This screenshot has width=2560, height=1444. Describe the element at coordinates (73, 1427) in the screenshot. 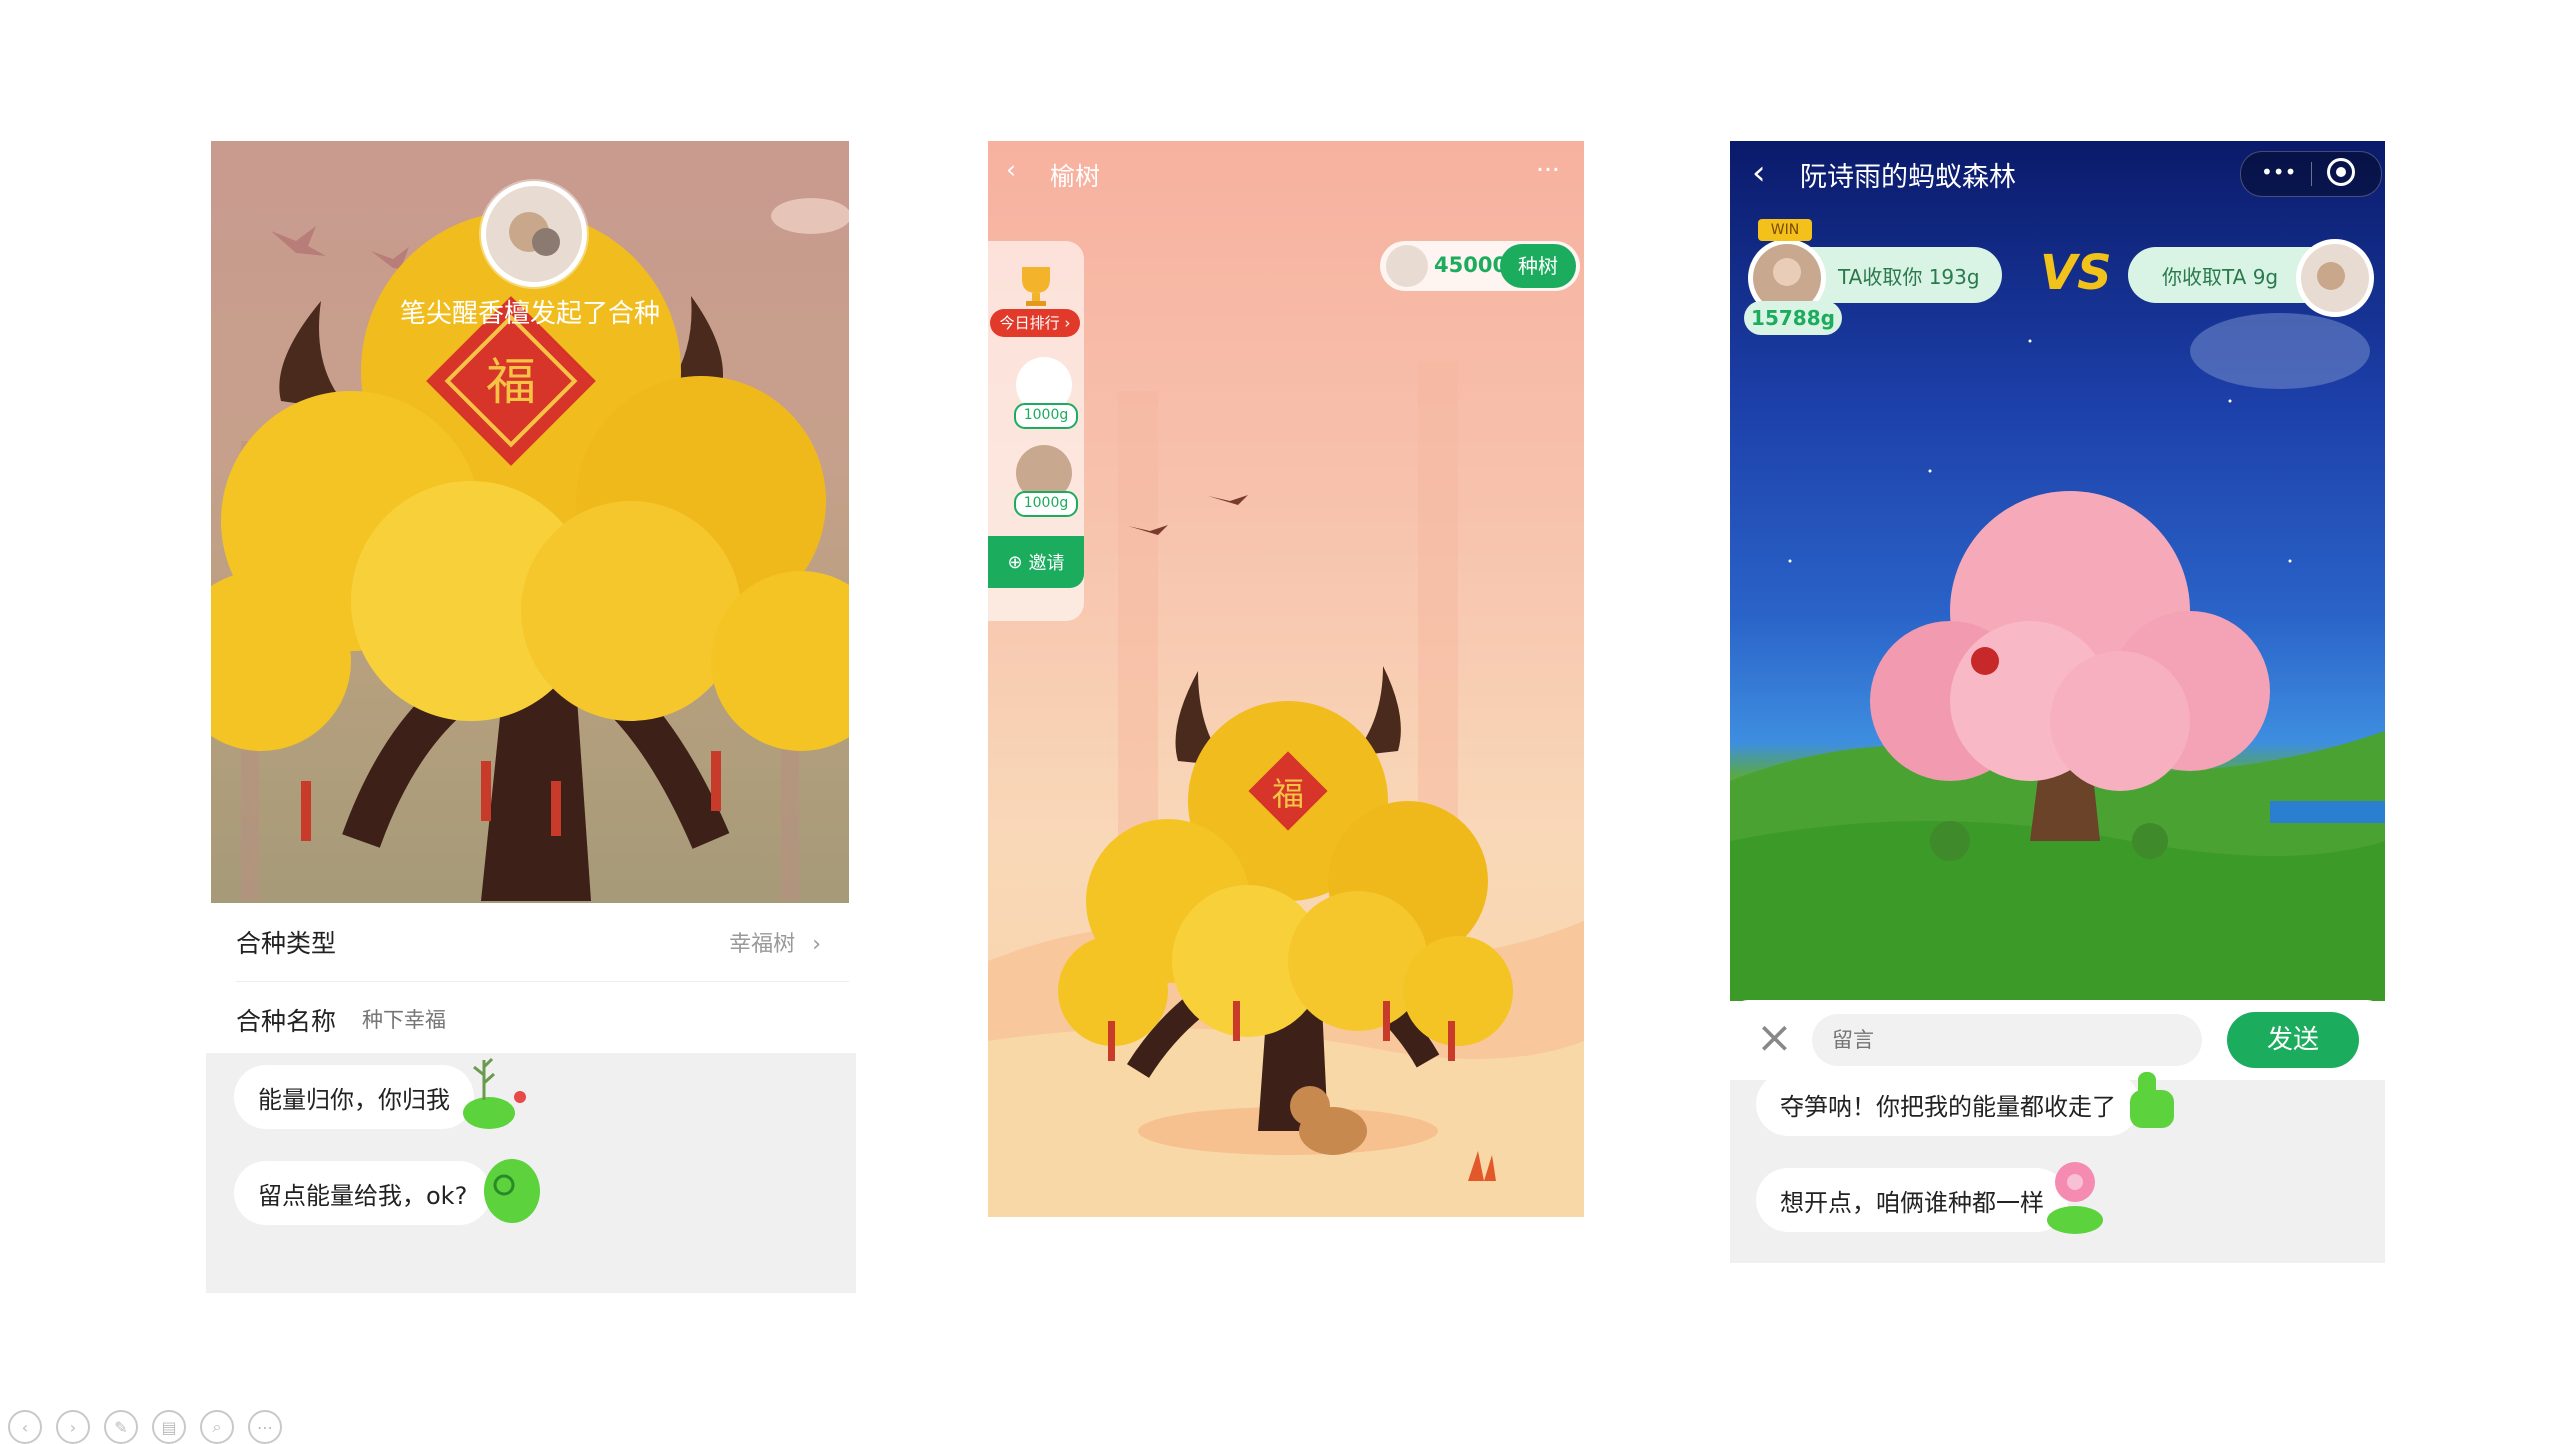

I see `next-icon: ›` at that location.